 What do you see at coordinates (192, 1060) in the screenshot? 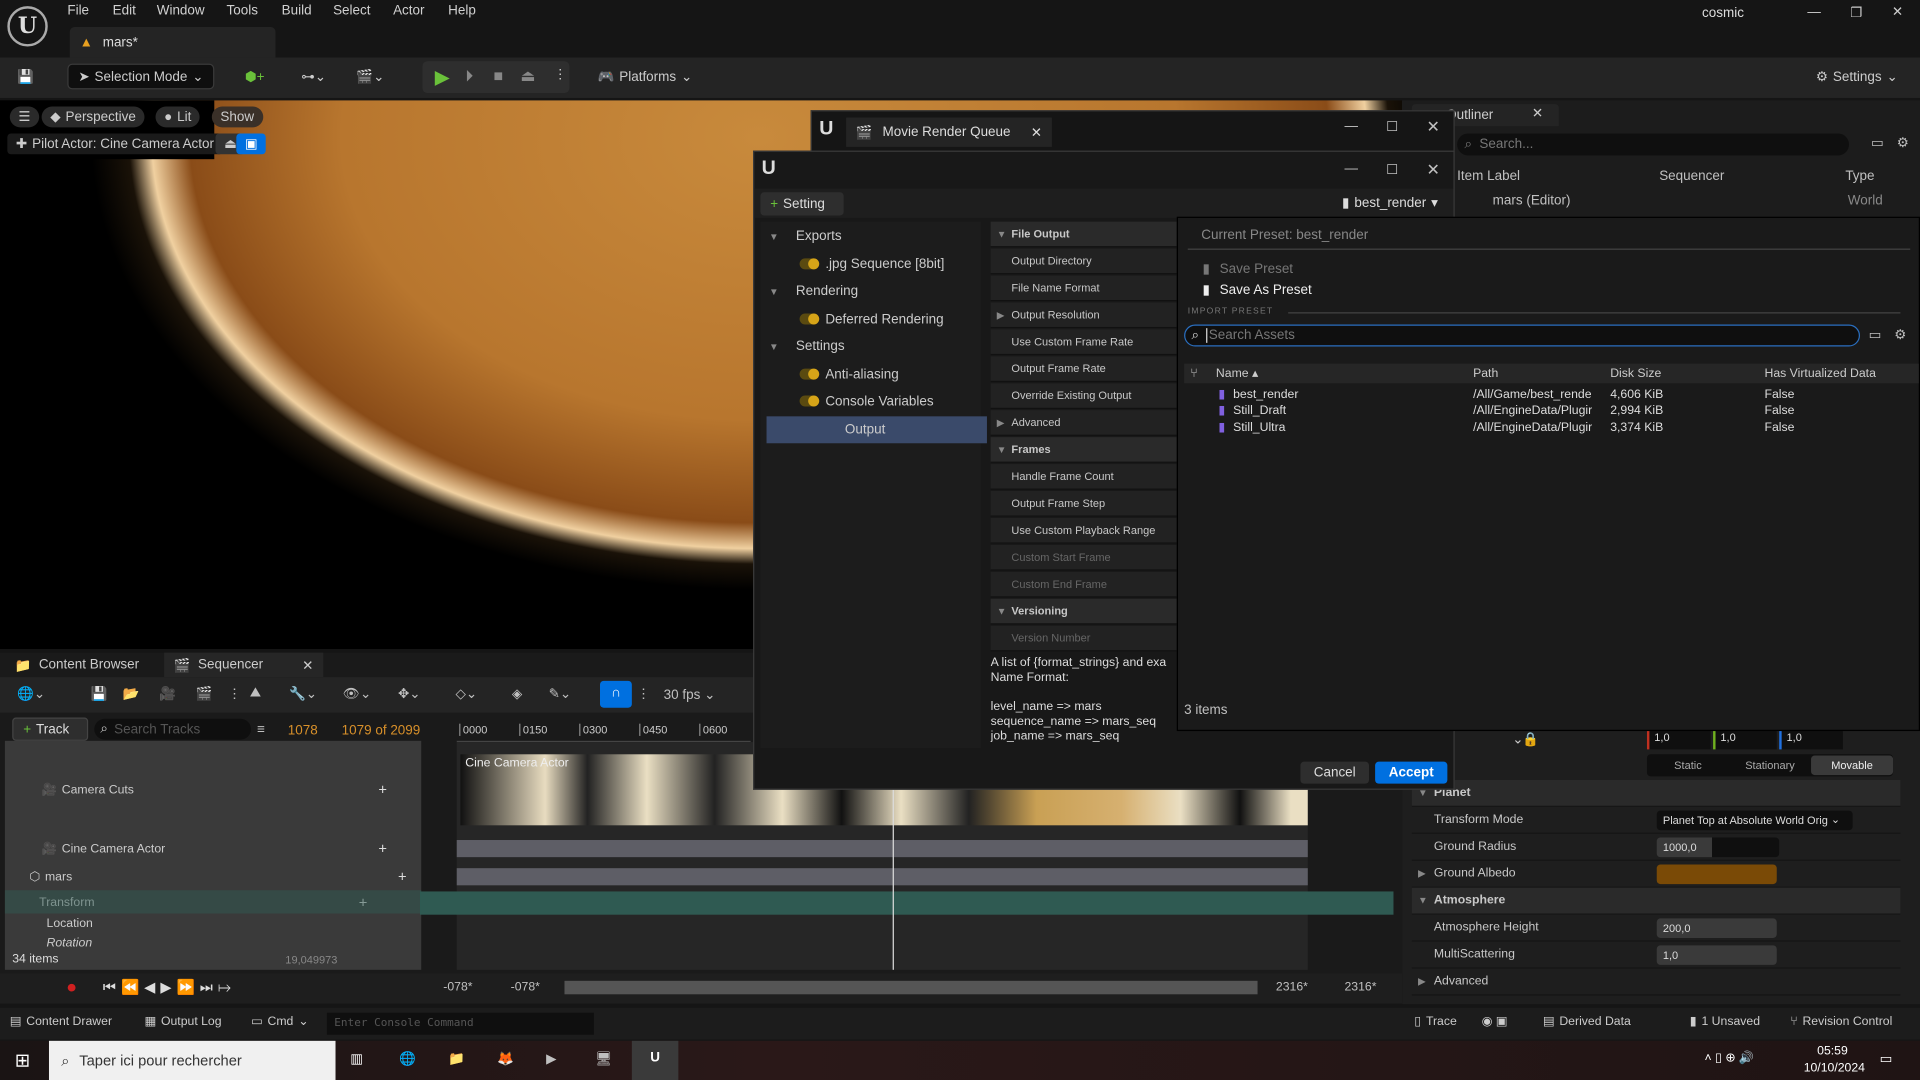
I see `taskbar-search-input: ⌕ Taper ici pour rechercher` at bounding box center [192, 1060].